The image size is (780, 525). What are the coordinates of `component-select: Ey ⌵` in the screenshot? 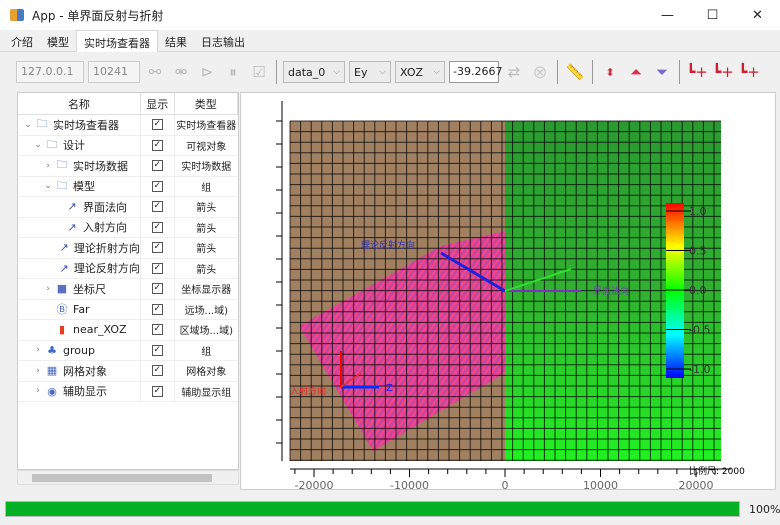 It's located at (370, 72).